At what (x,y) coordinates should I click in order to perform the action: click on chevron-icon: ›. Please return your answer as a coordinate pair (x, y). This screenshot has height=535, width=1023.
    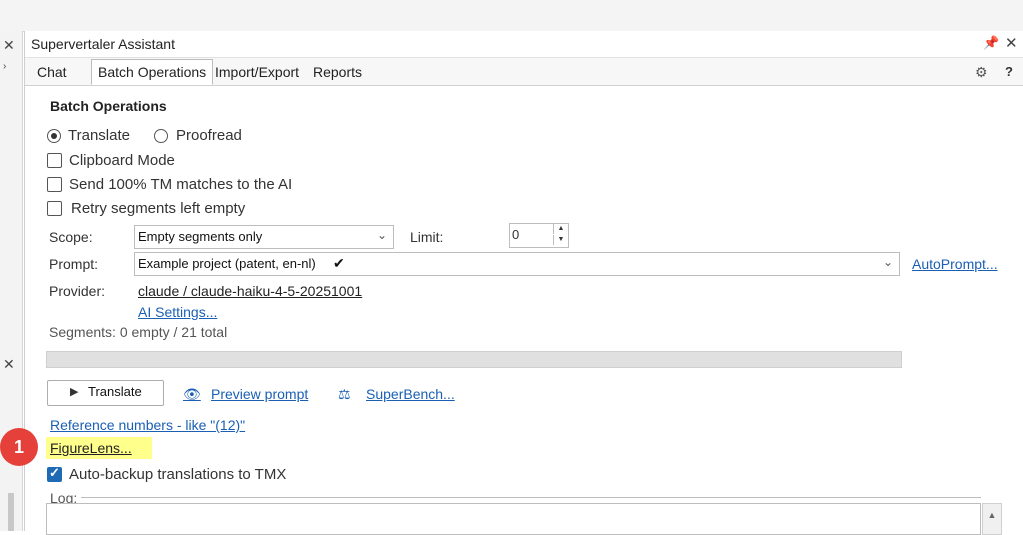
    Looking at the image, I should click on (4, 66).